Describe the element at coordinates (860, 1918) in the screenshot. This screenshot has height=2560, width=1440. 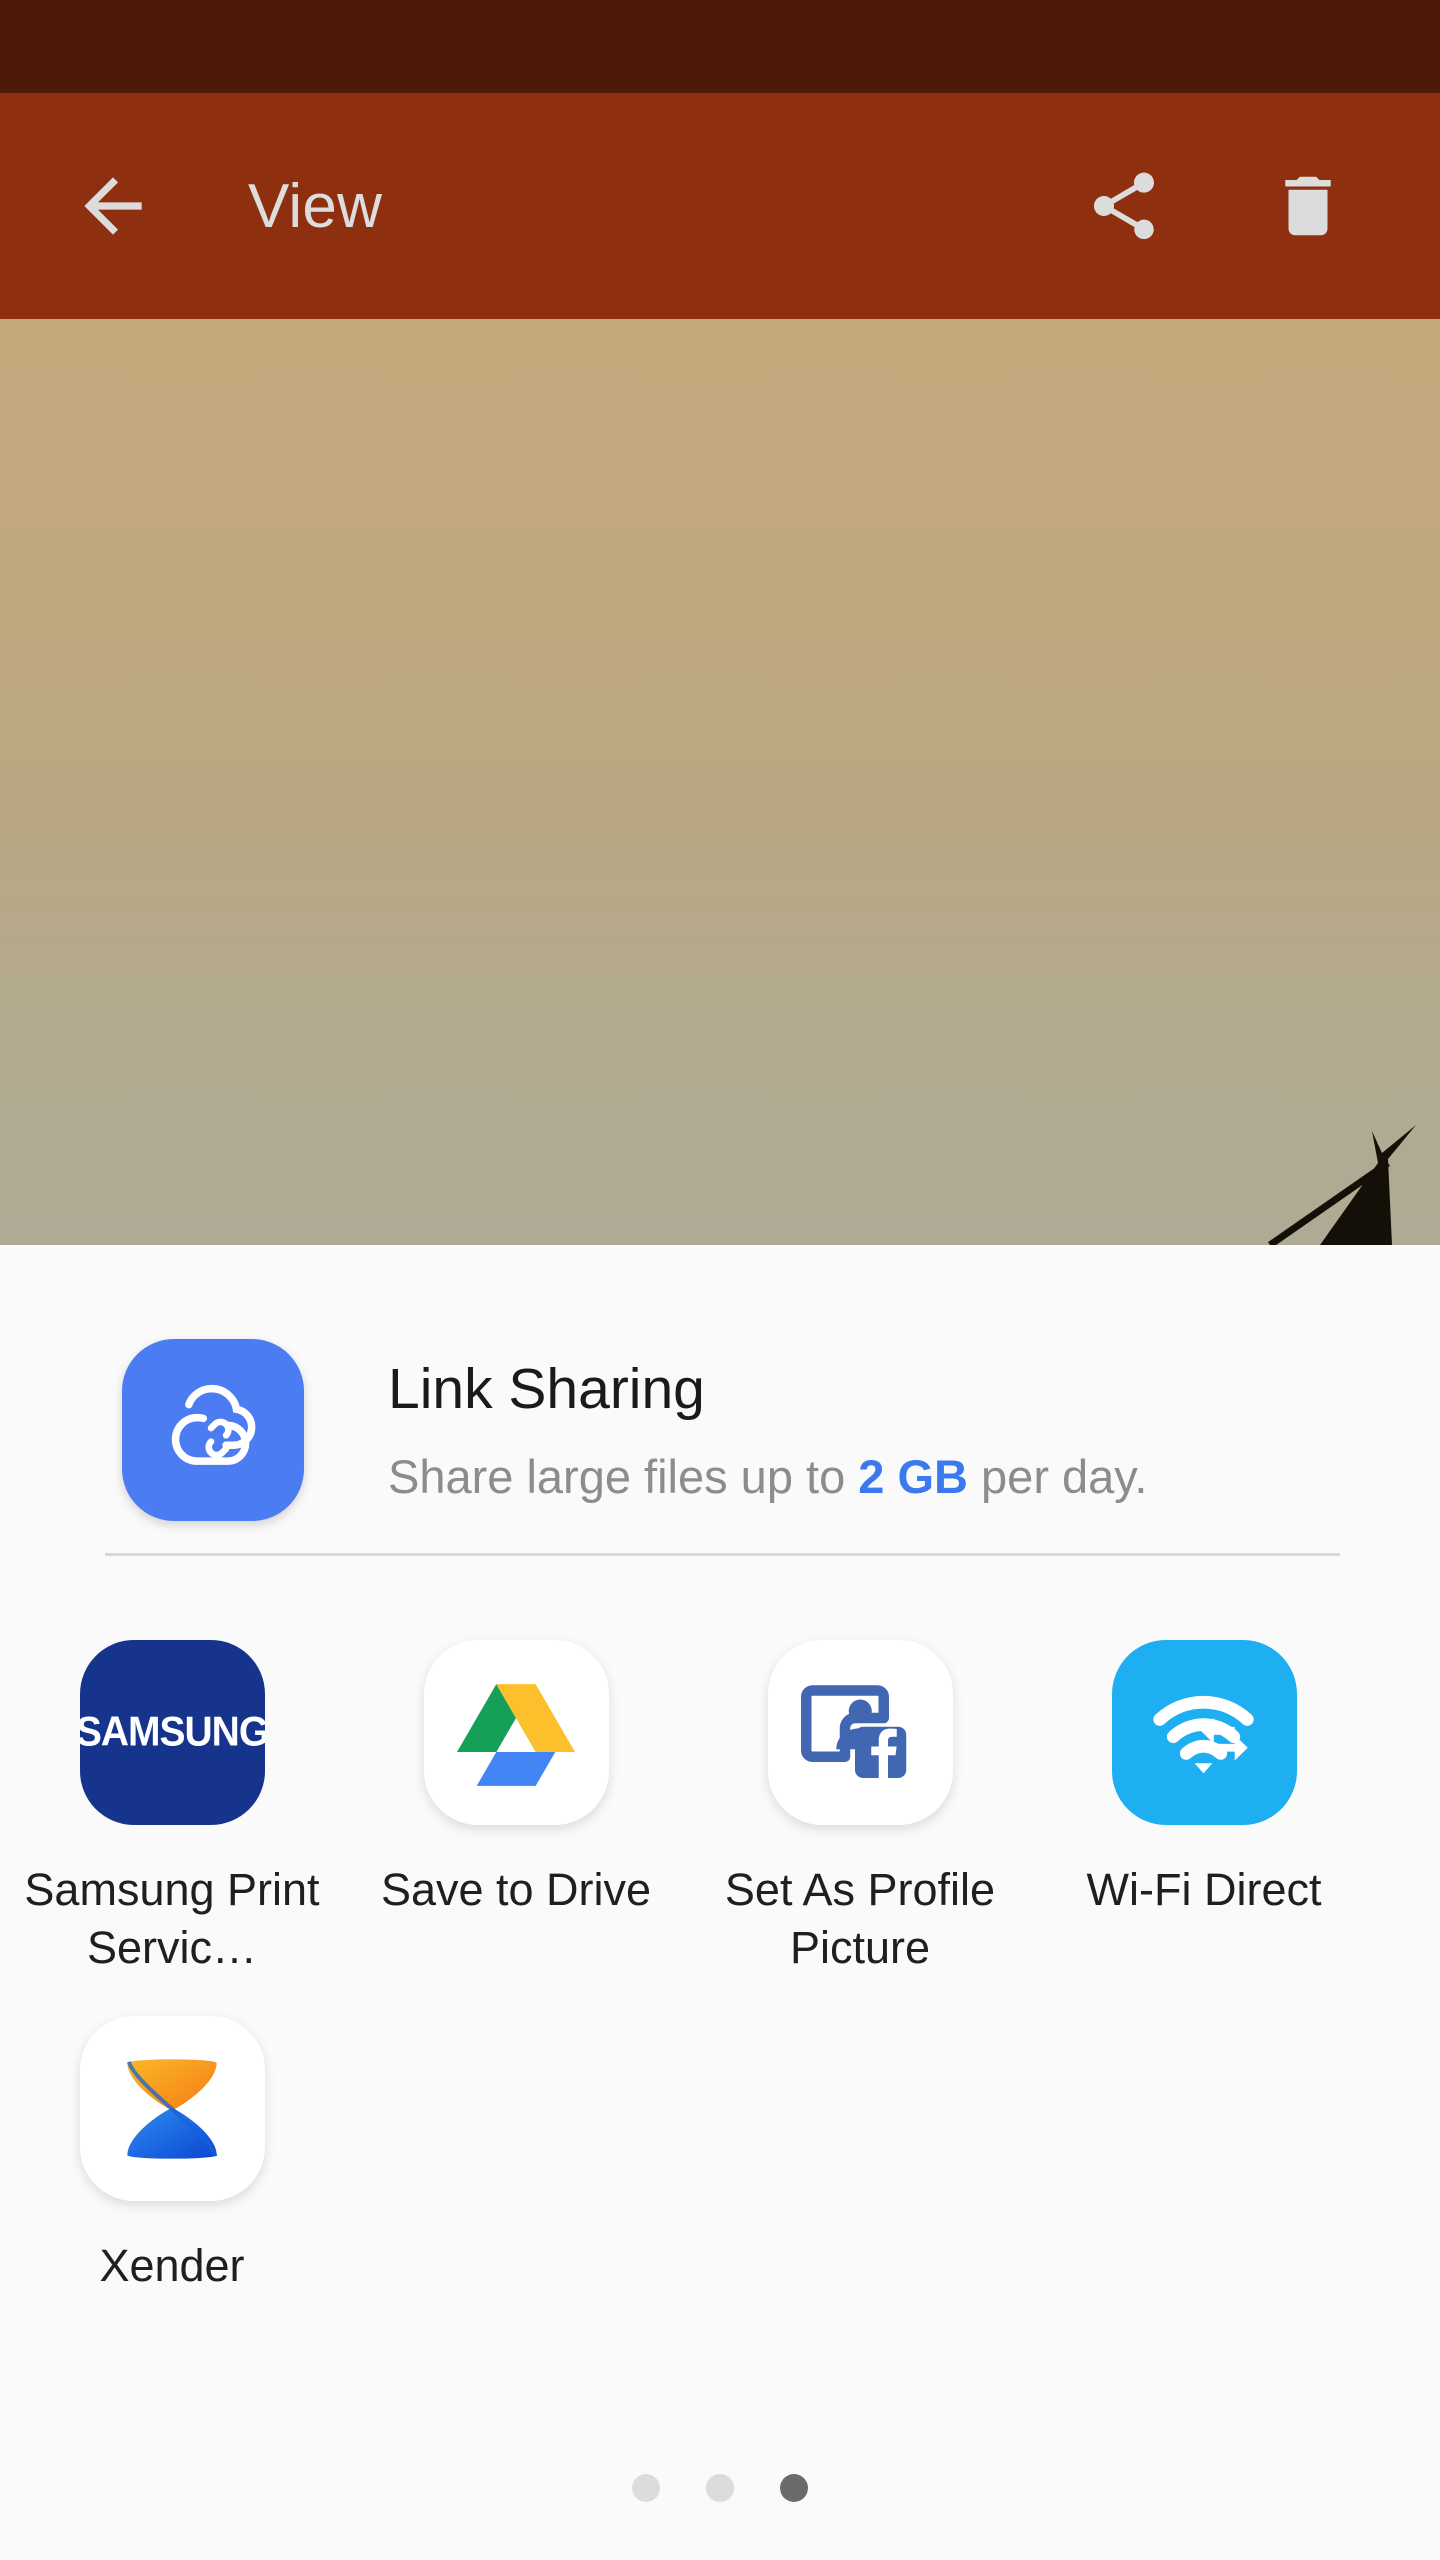
I see `share-target-label: Set As Profile Picture` at that location.